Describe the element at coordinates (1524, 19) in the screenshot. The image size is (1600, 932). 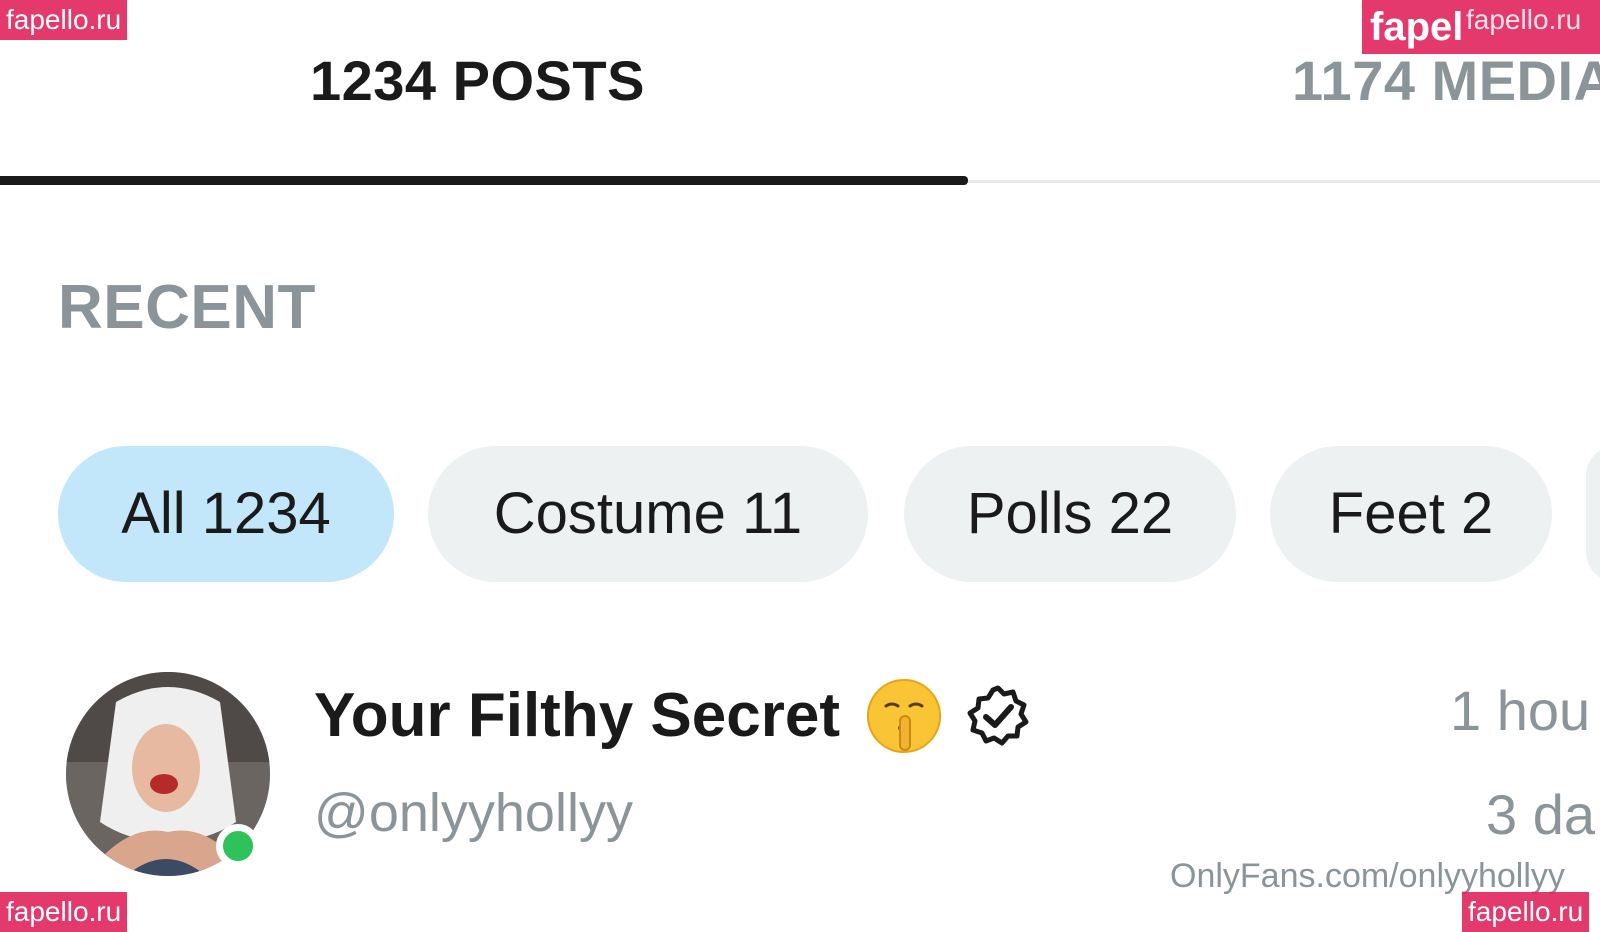
I see `watermark-top-right-small: fapello.ru` at that location.